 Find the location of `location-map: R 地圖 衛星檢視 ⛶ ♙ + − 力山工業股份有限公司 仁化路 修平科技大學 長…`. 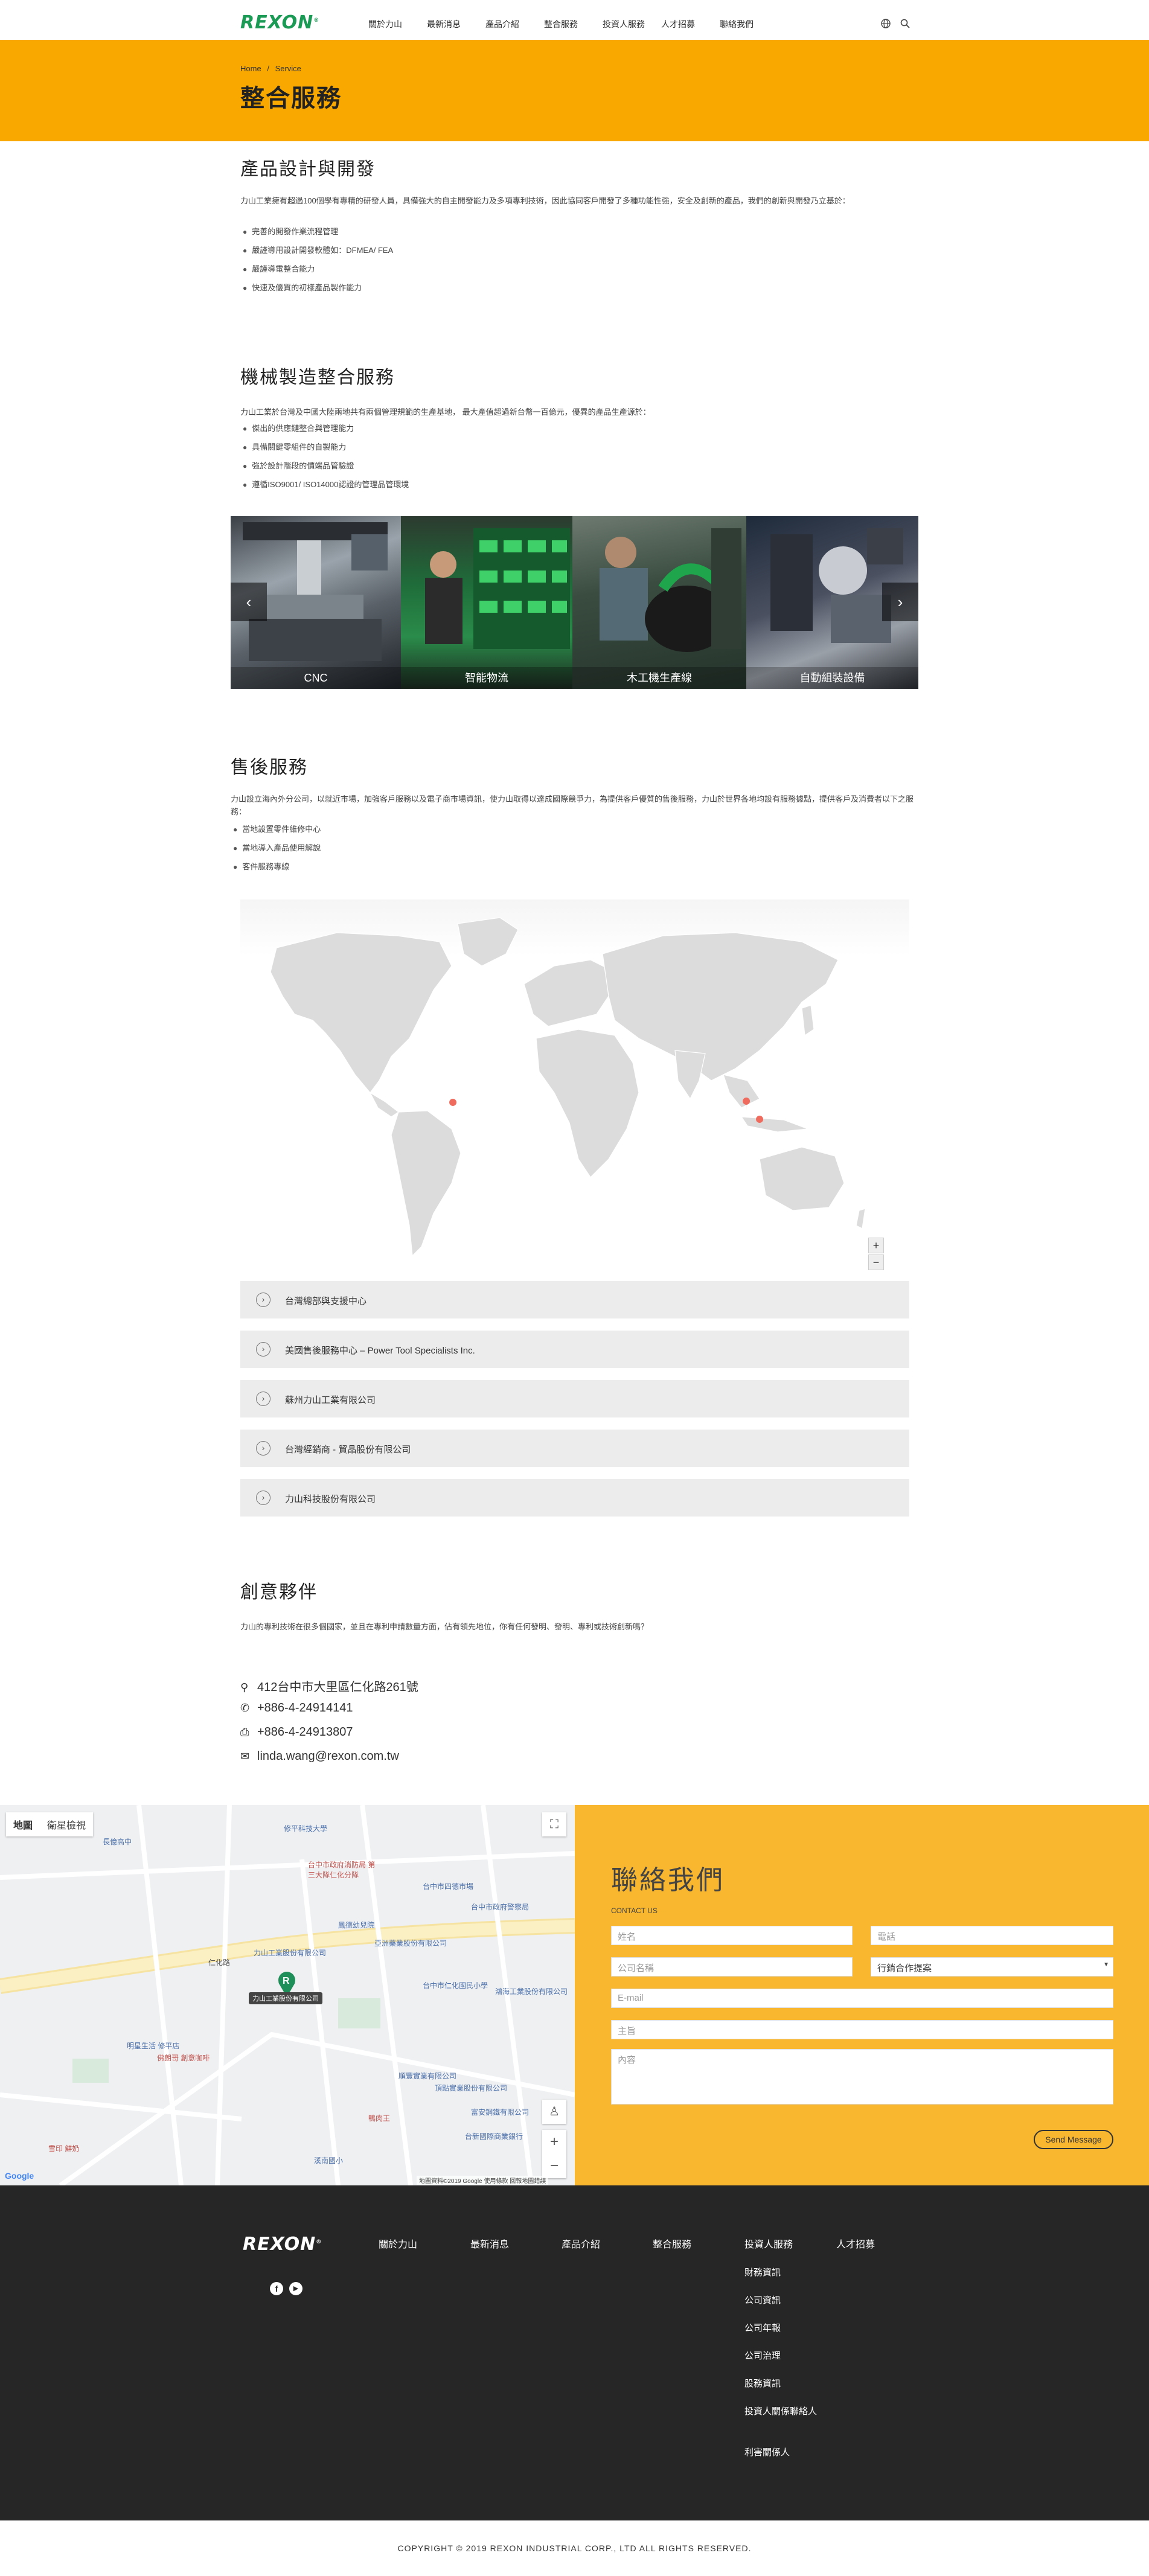

location-map: R 地圖 衛星檢視 ⛶ ♙ + − 力山工業股份有限公司 仁化路 修平科技大學 長… is located at coordinates (287, 1995).